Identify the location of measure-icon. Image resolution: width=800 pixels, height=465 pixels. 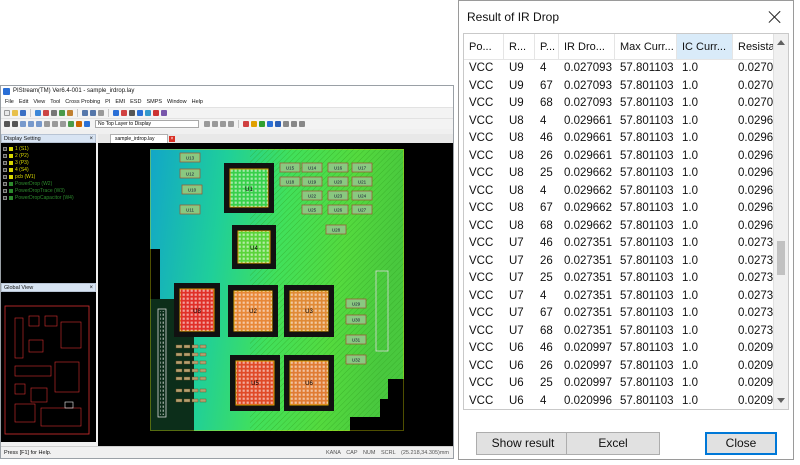
(116, 113).